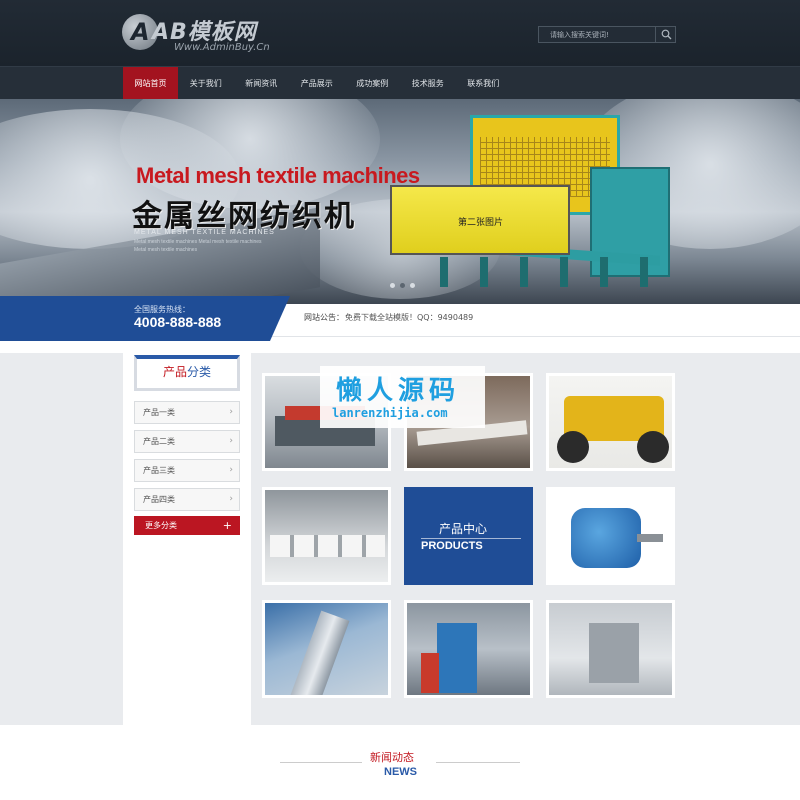  I want to click on main-nav: 网站首页 关于我们 新闻资讯 产品展示 成功案例 技术服务 联系我们, so click(400, 83).